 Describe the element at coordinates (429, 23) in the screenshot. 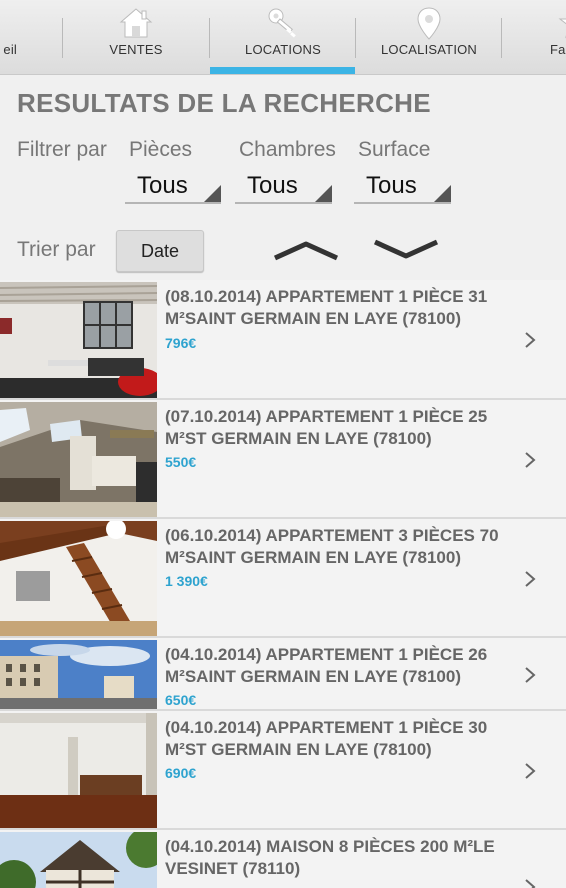

I see `map-pin-icon` at that location.